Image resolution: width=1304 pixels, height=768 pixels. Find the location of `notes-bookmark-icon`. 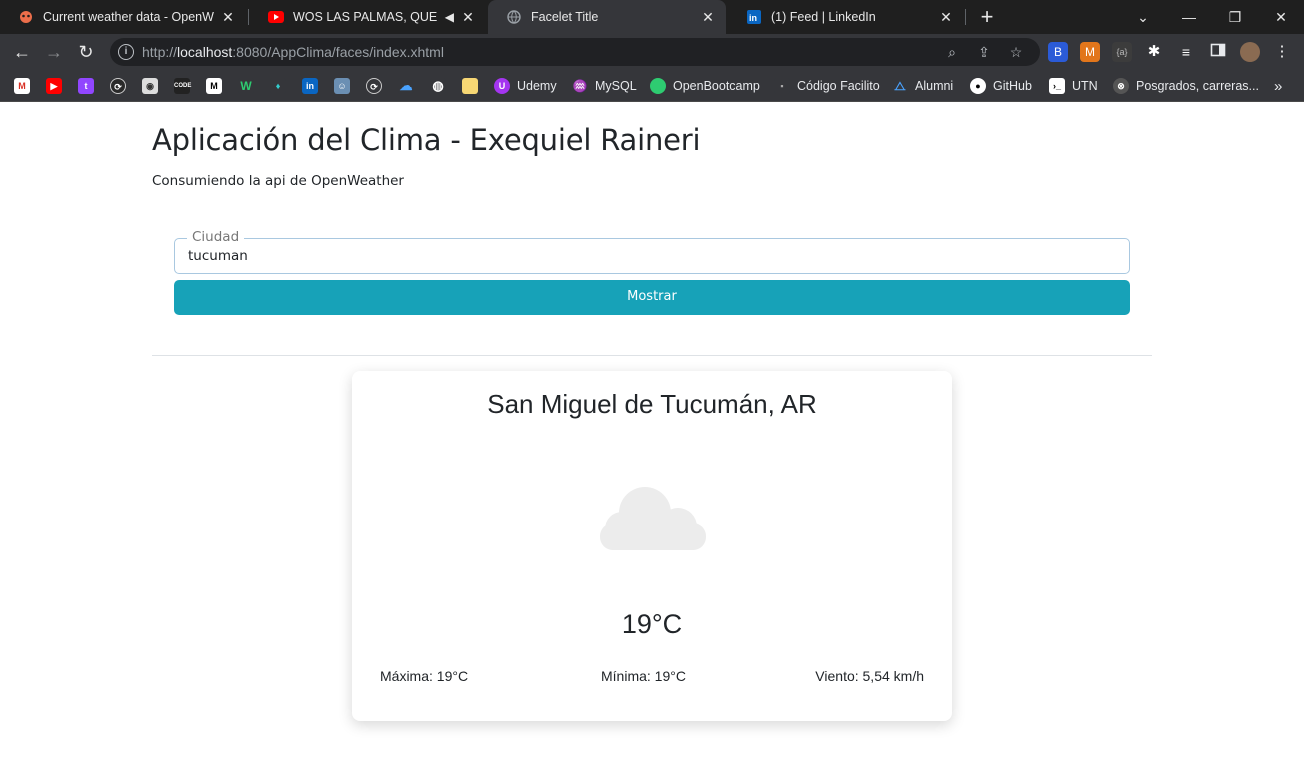

notes-bookmark-icon is located at coordinates (470, 86).